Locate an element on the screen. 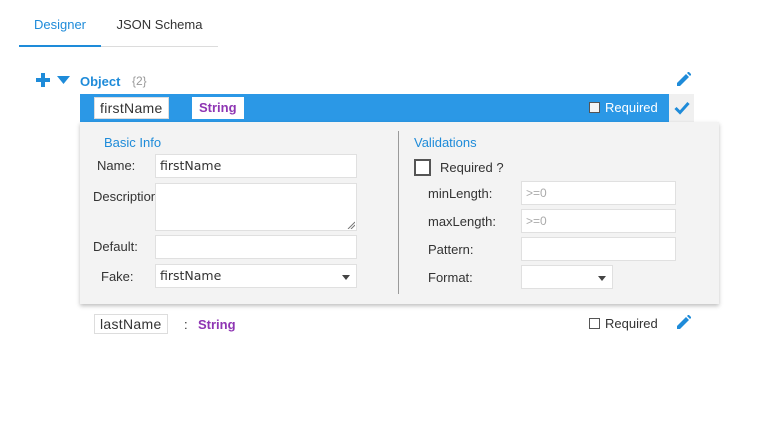 The height and width of the screenshot is (422, 764). root-type-label: Object is located at coordinates (100, 81).